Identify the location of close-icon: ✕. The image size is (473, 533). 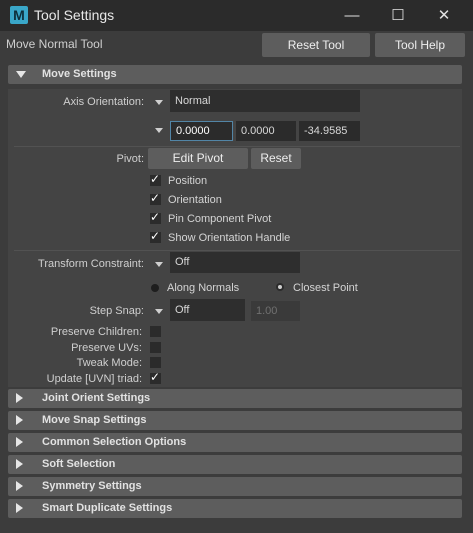
(444, 15).